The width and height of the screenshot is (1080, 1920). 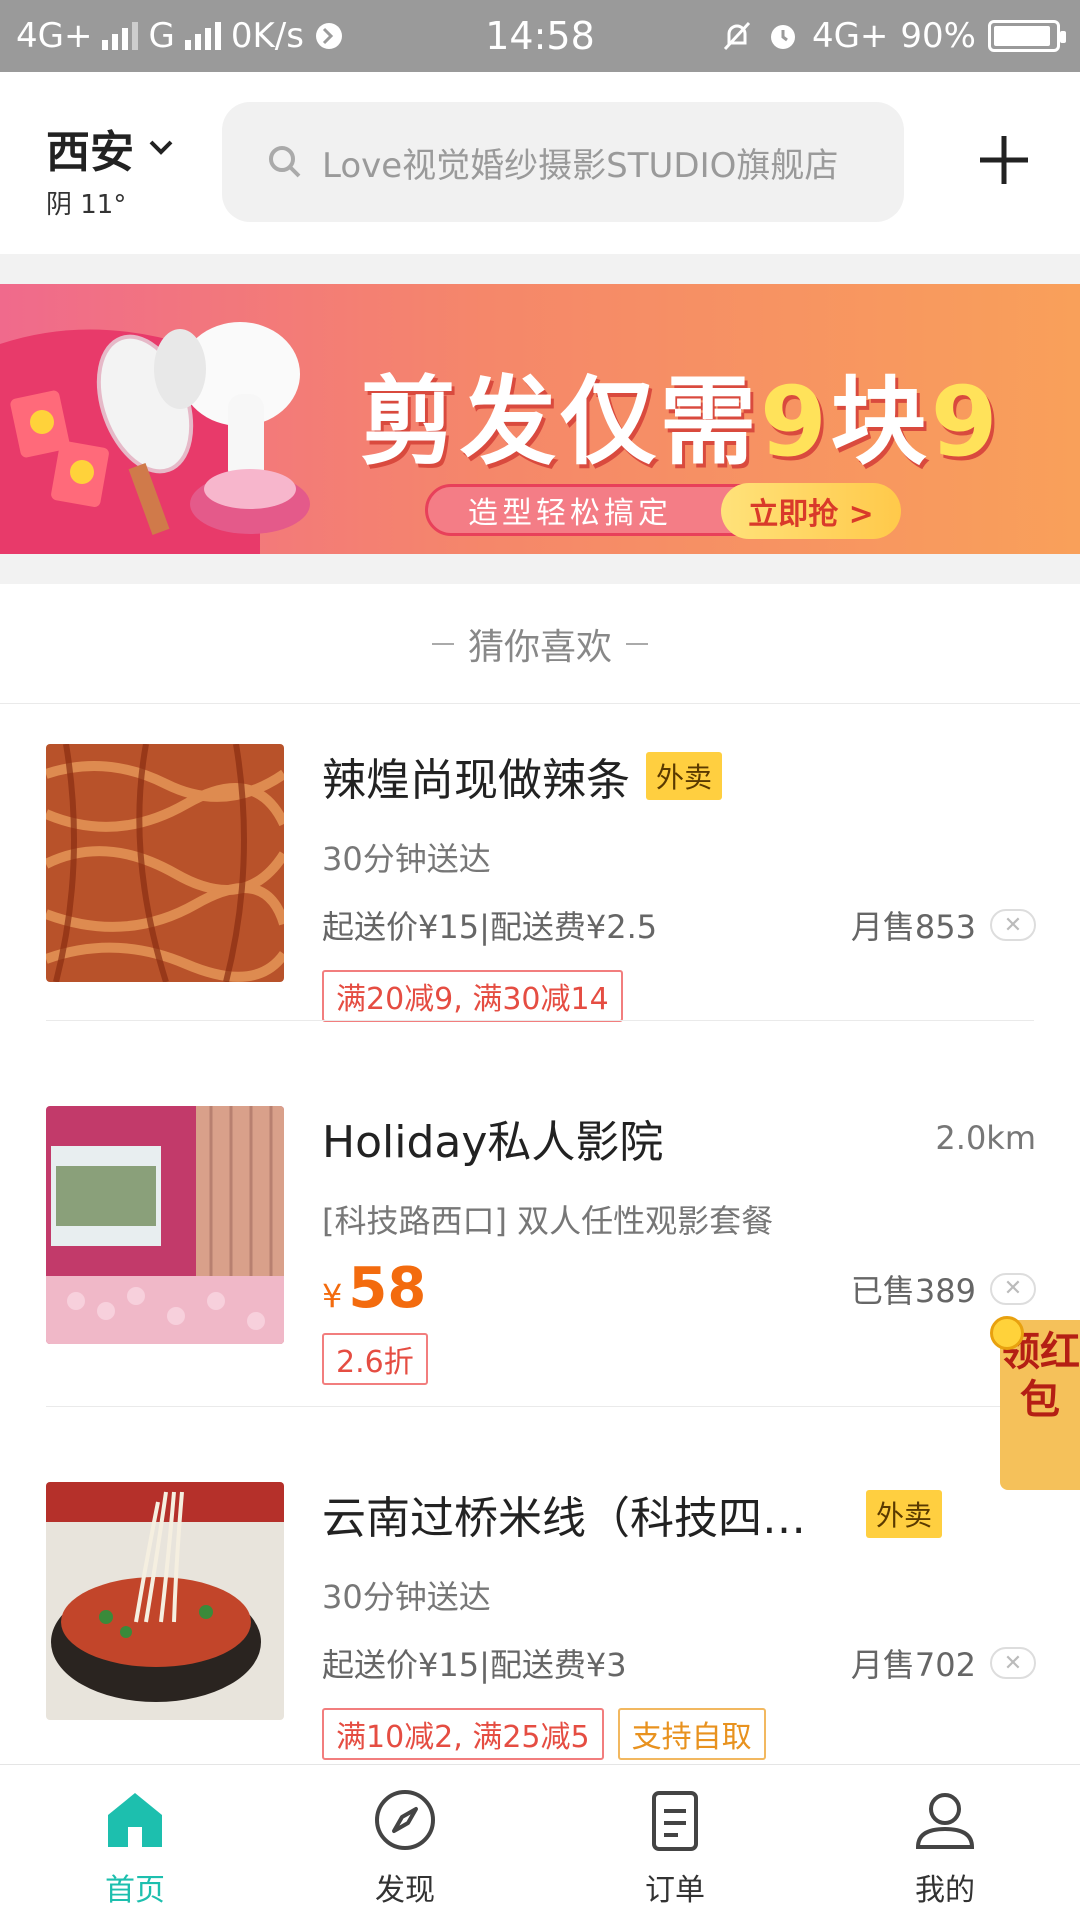 What do you see at coordinates (472, 996) in the screenshot?
I see `discount-tag: 满20减9, 满30减14` at bounding box center [472, 996].